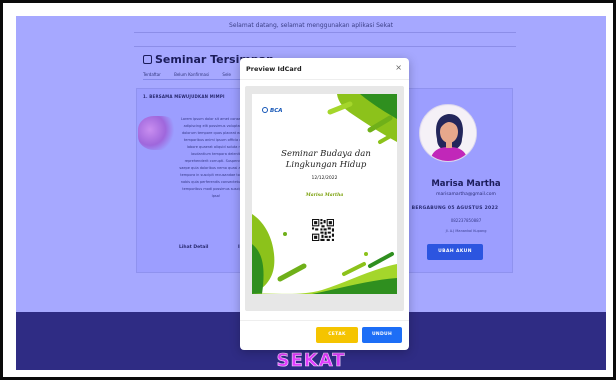 This screenshot has width=616, height=380. What do you see at coordinates (326, 159) in the screenshot?
I see `event-title: Seminar Budaya dan Lingkungan Hidup` at bounding box center [326, 159].